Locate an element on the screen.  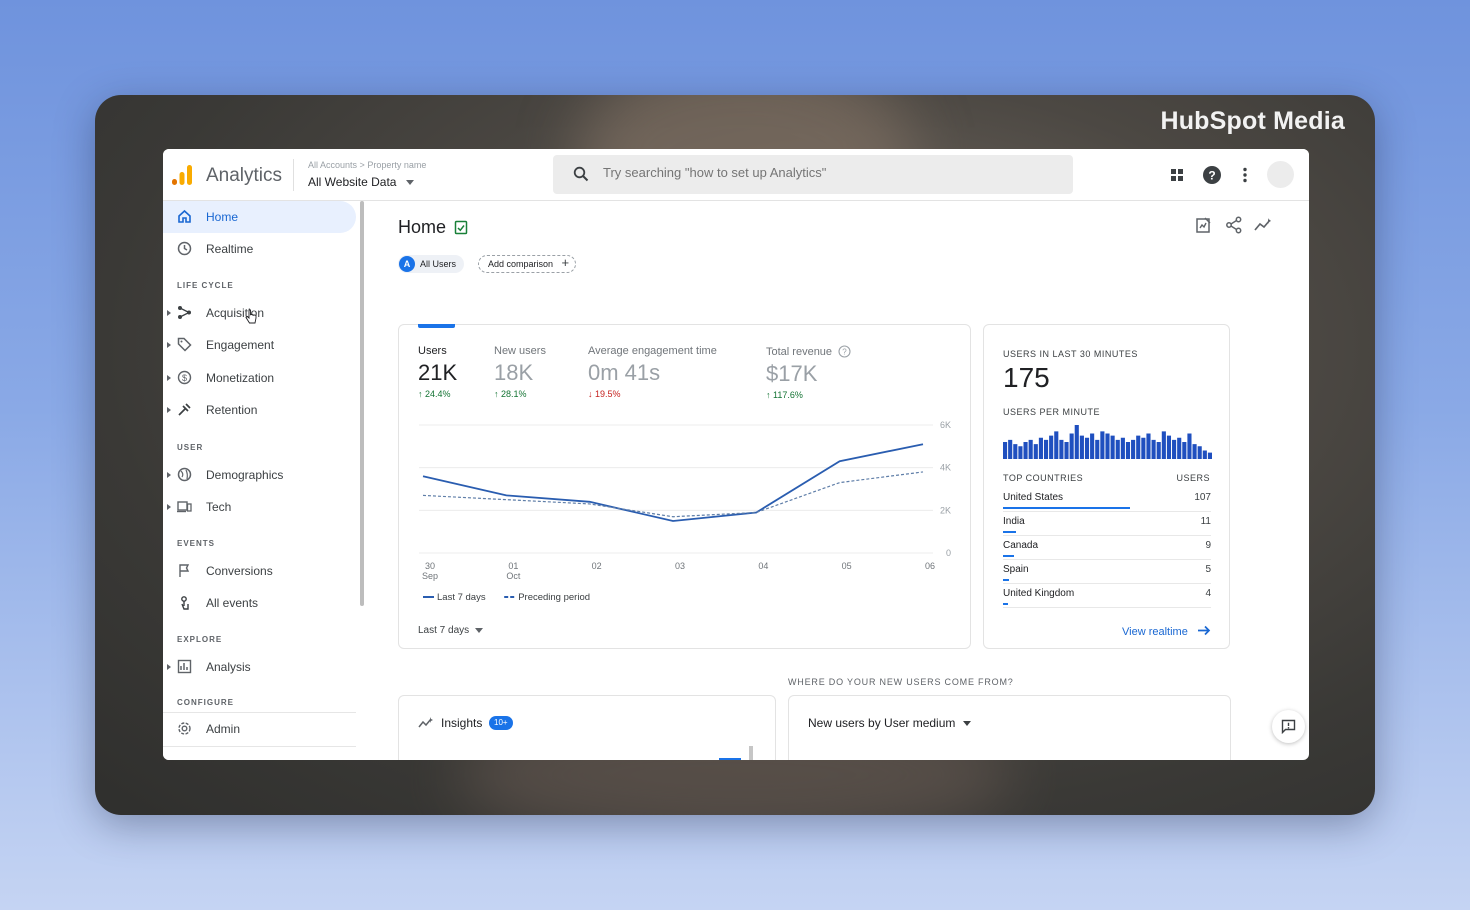
section-title-new-users: WHERE DO YOUR NEW USERS COME FROM? is located at coordinates (901, 682).